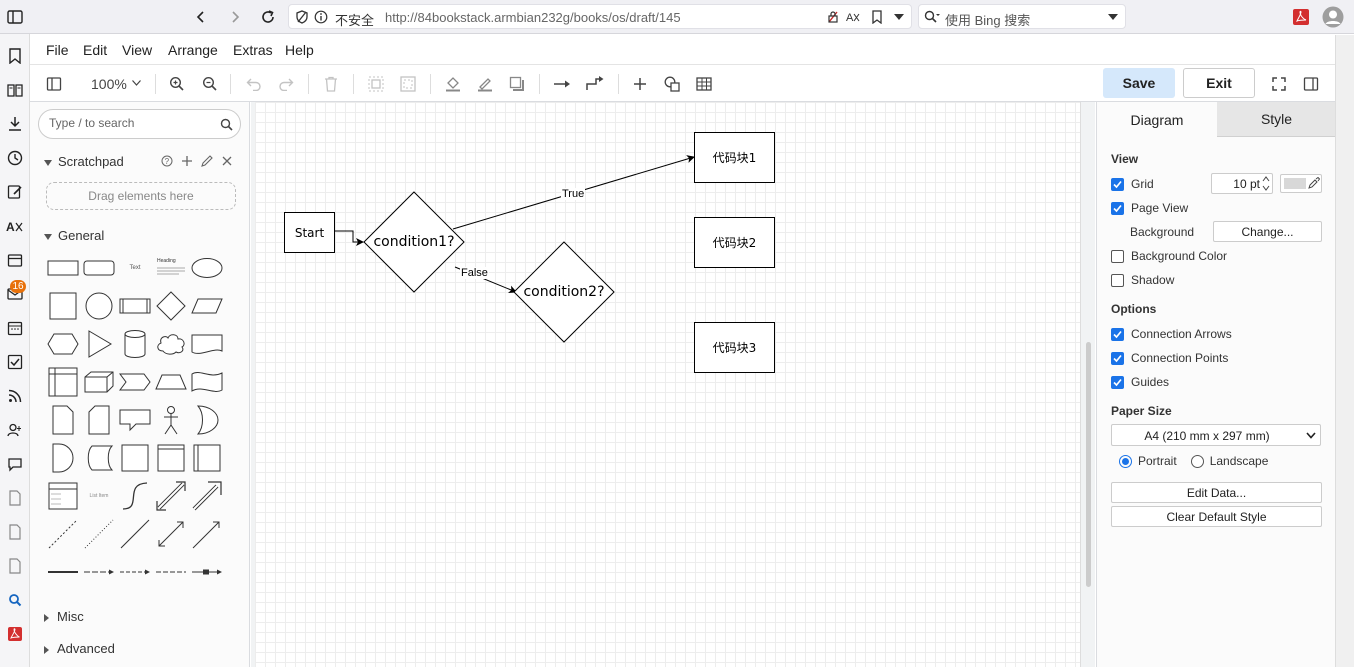  What do you see at coordinates (135, 382) in the screenshot?
I see `shape-step` at bounding box center [135, 382].